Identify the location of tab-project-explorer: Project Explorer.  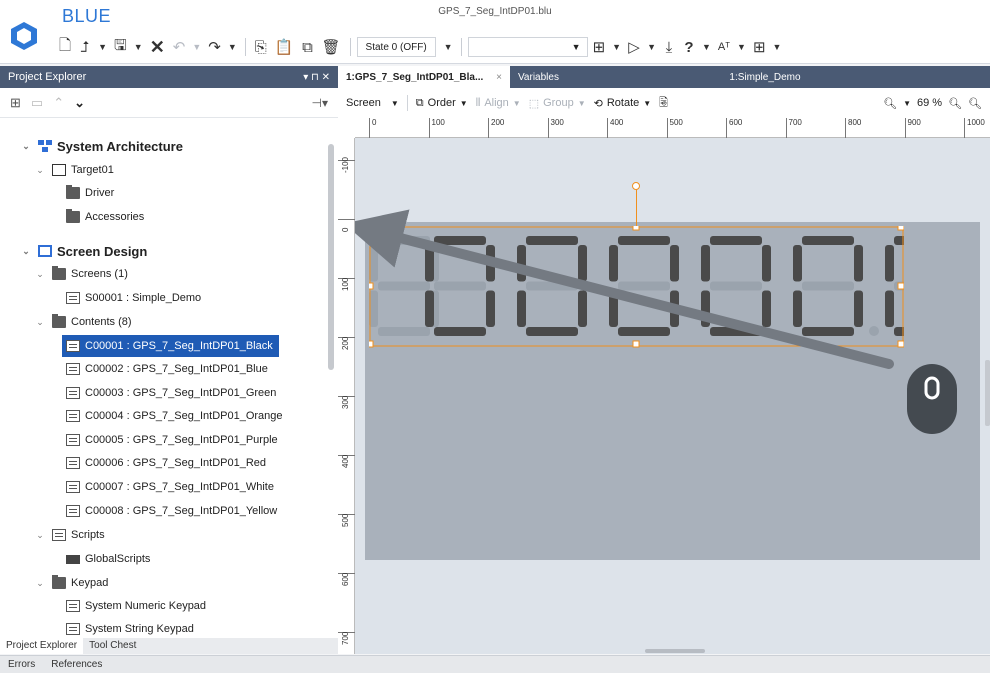
(42, 646).